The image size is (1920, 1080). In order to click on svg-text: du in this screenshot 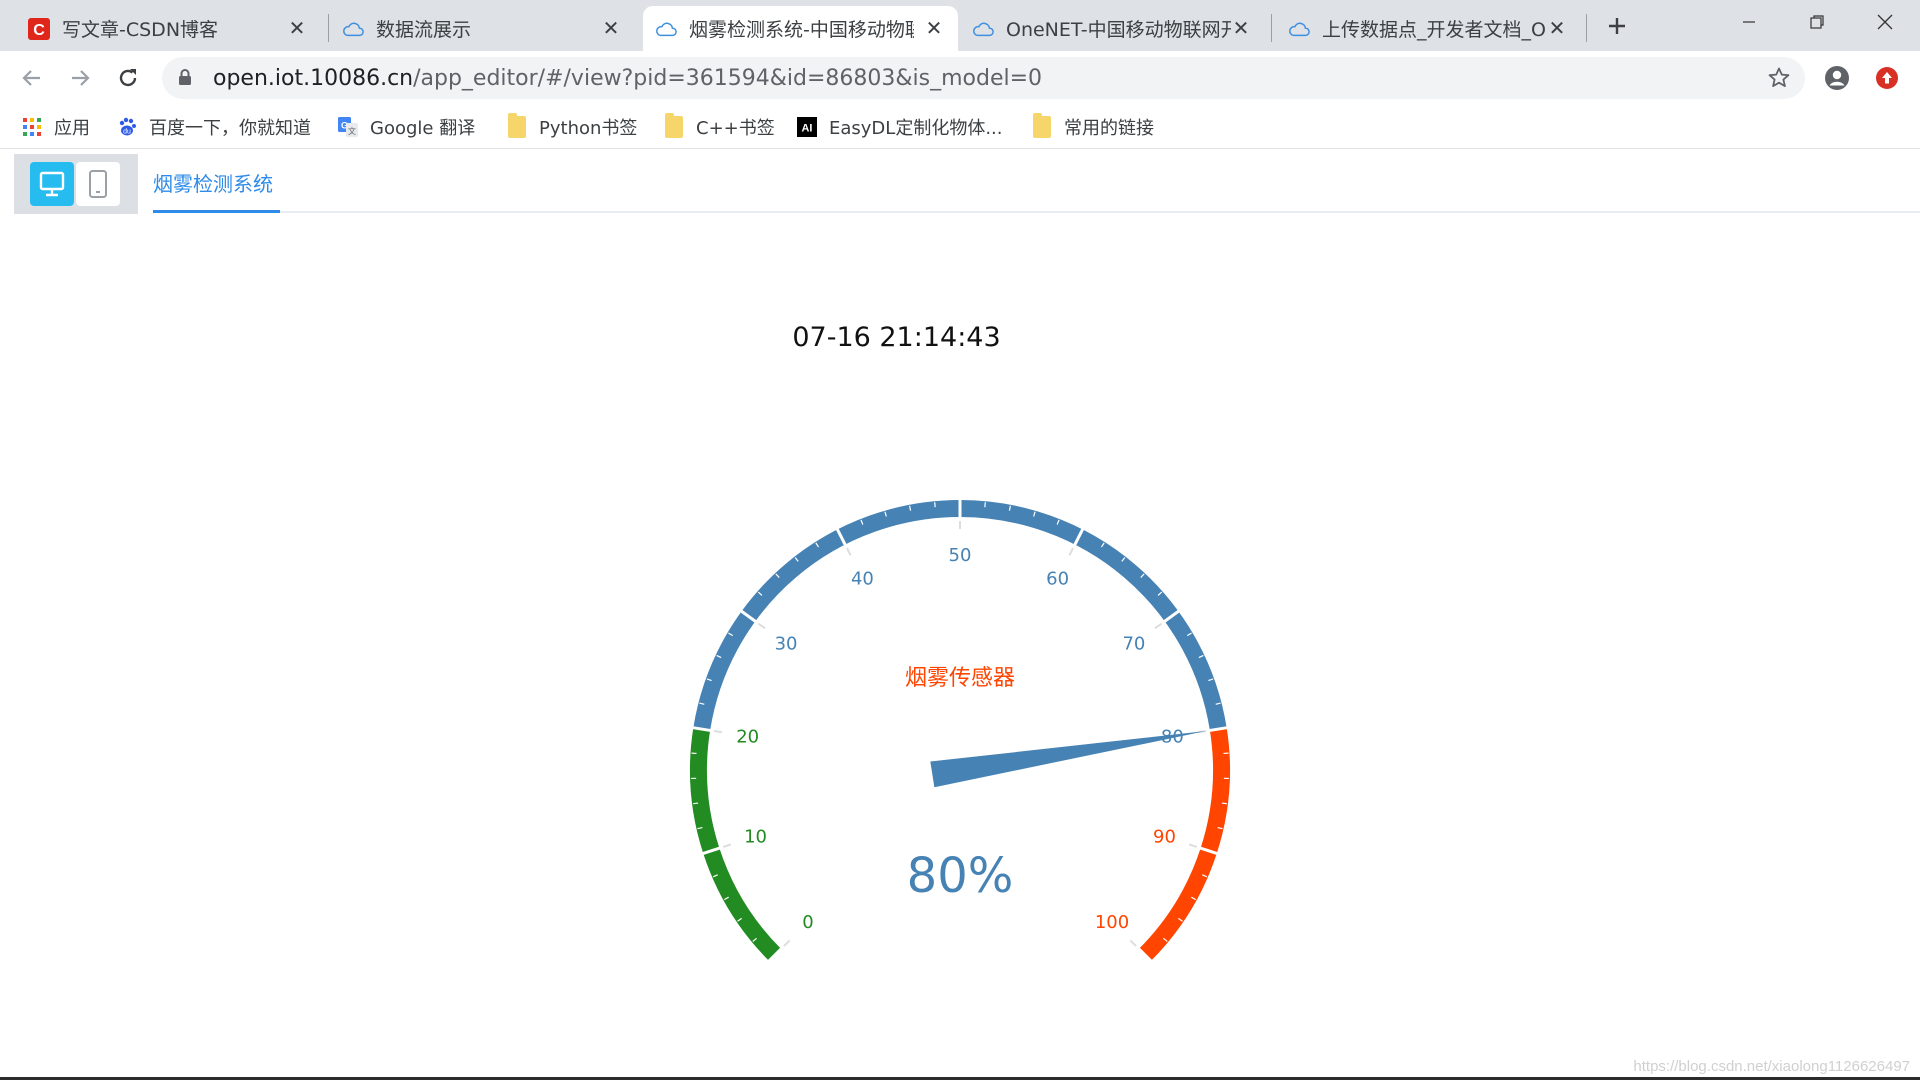, I will do `click(127, 132)`.